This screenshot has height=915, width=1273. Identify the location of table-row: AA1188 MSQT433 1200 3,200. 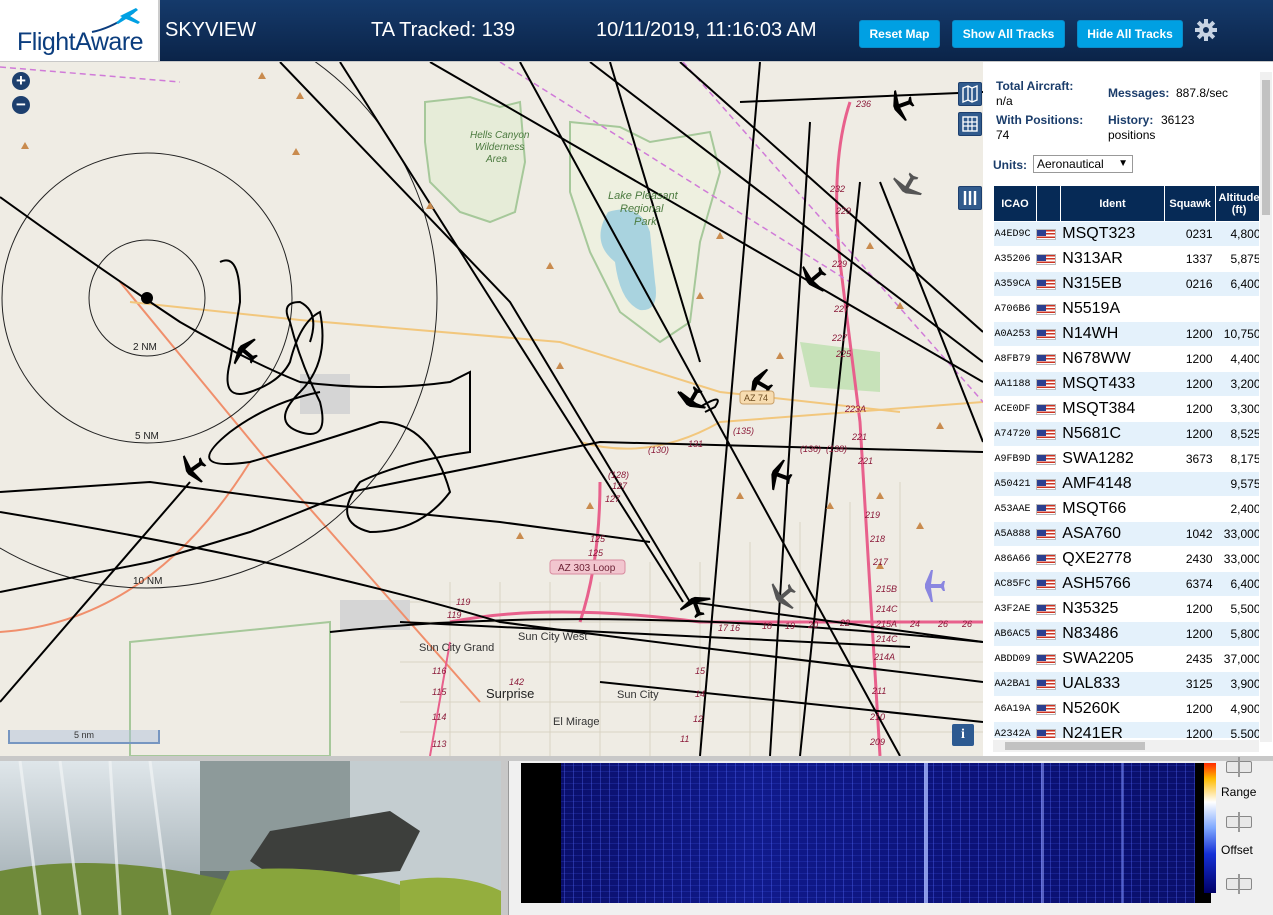
(1126, 384).